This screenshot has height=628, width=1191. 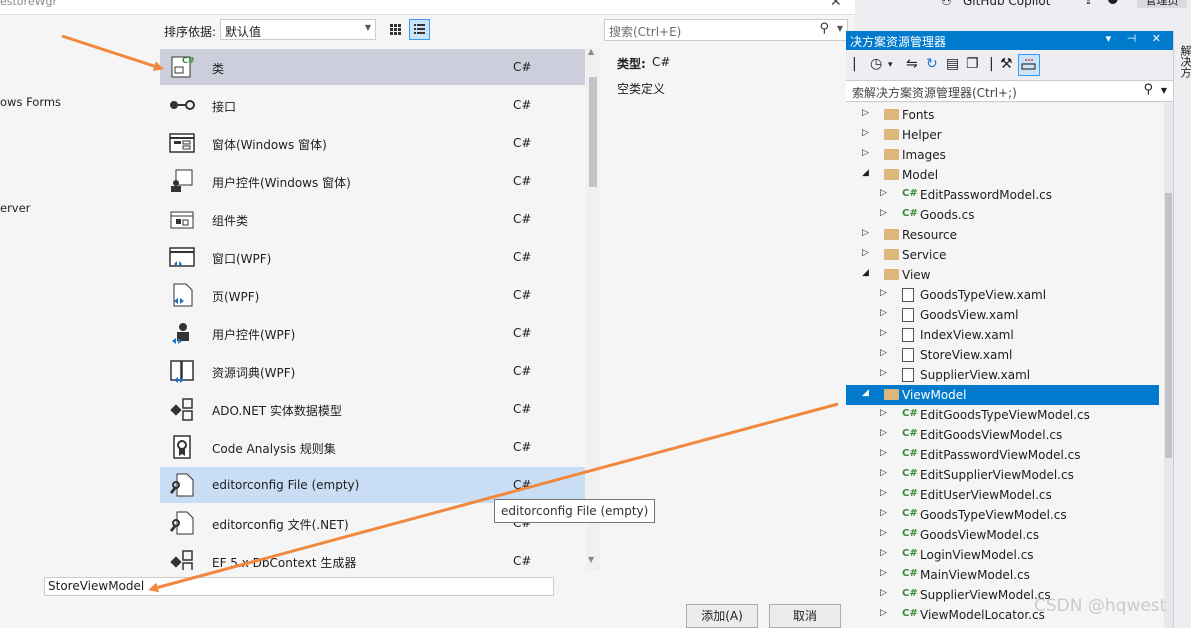 What do you see at coordinates (1002, 575) in the screenshot?
I see `tree-node: ▷ C# MainViewModel.cs` at bounding box center [1002, 575].